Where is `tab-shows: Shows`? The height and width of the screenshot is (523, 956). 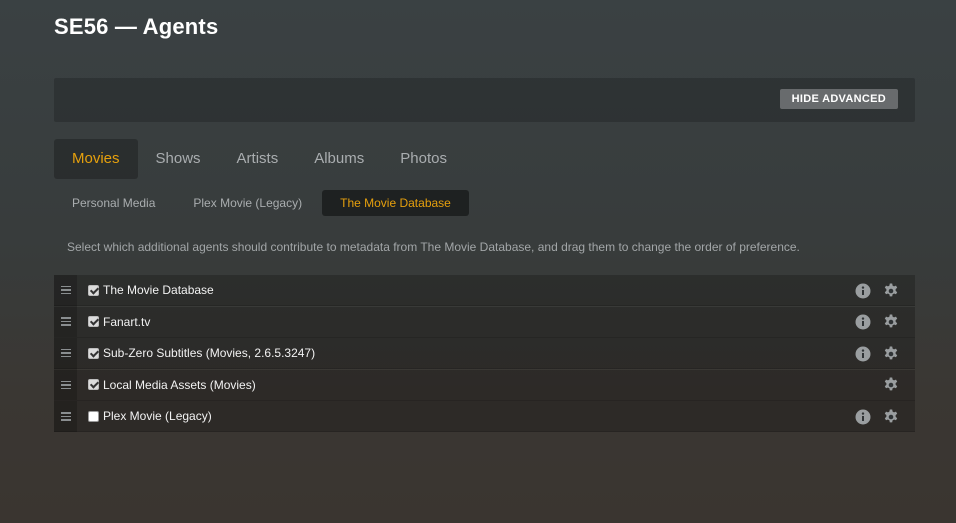
tab-shows: Shows is located at coordinates (178, 159).